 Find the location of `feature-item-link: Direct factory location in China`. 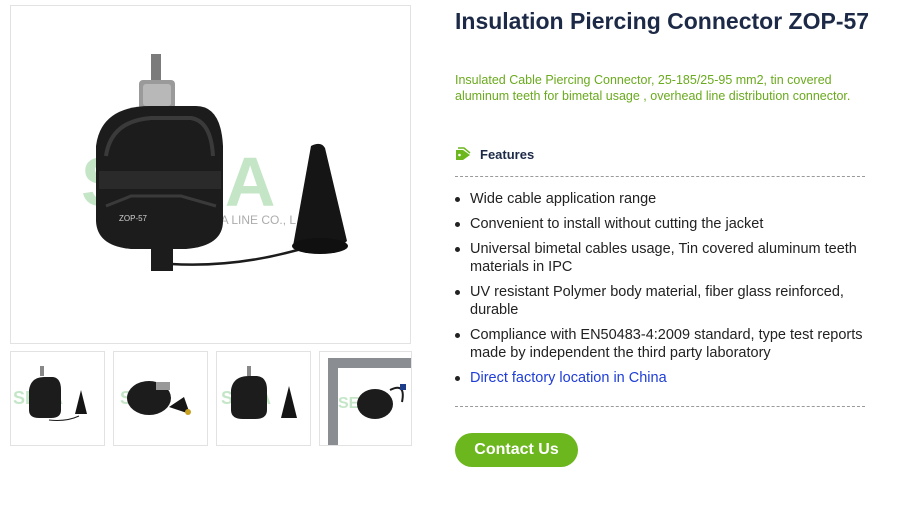

feature-item-link: Direct factory location in China is located at coordinates (660, 378).